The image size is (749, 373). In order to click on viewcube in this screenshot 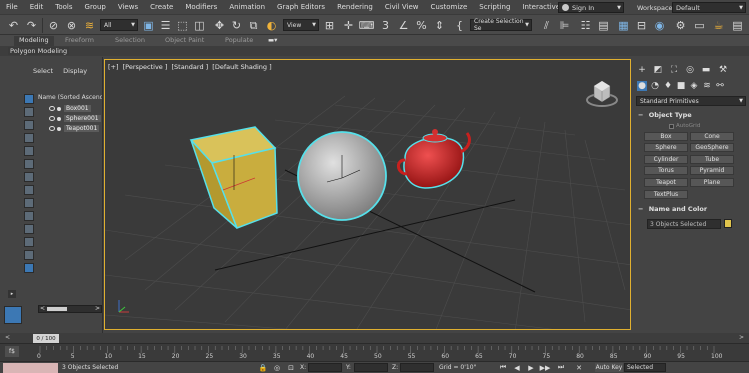, I will do `click(602, 94)`.